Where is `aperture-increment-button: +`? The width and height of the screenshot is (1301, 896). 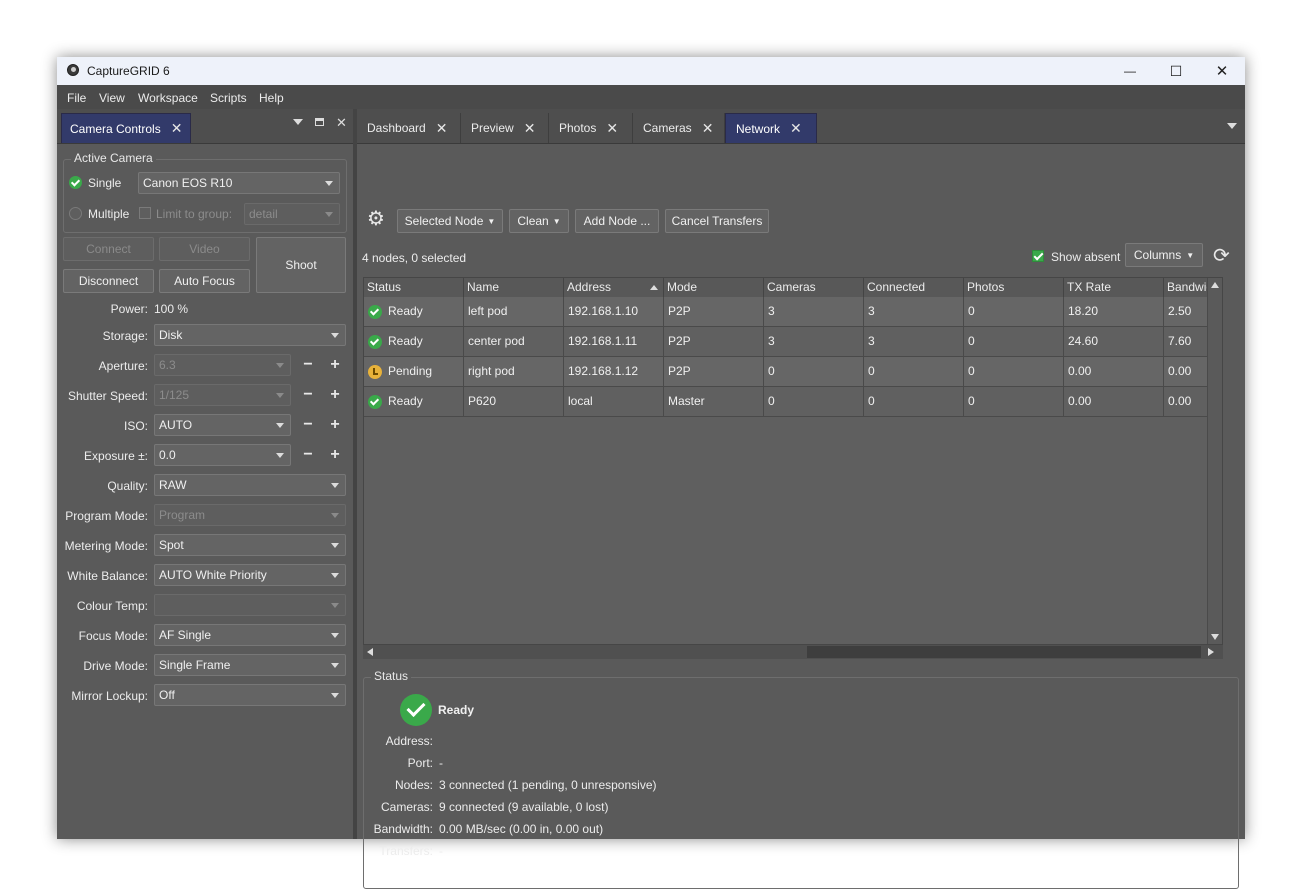 aperture-increment-button: + is located at coordinates (335, 364).